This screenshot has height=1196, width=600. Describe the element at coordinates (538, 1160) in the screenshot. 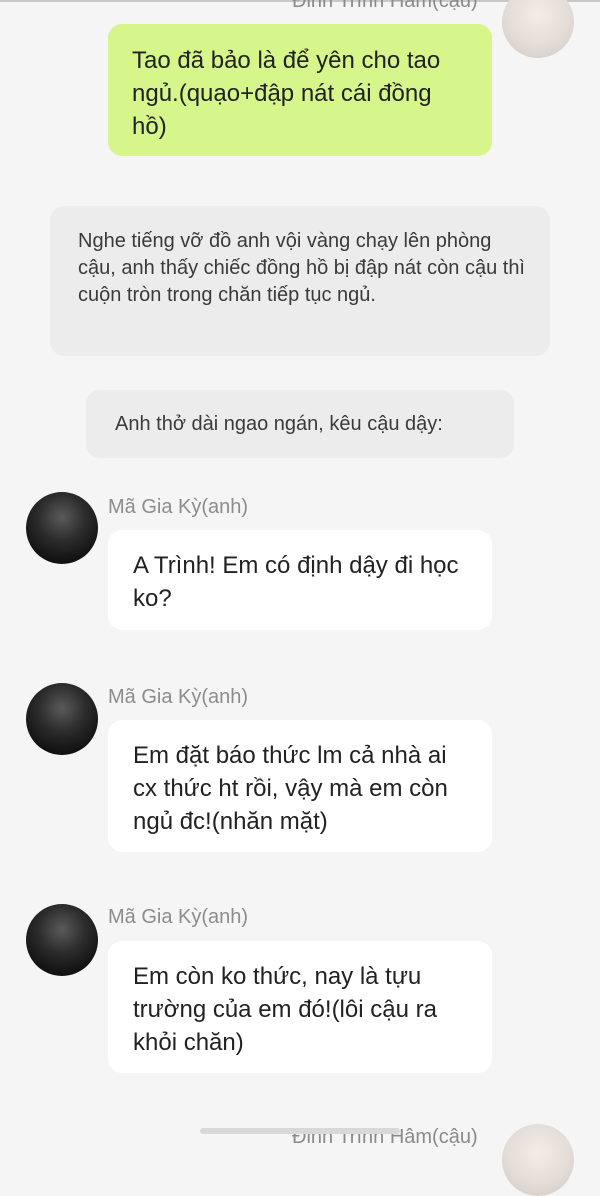

I see `avatar-cau-bottom` at that location.